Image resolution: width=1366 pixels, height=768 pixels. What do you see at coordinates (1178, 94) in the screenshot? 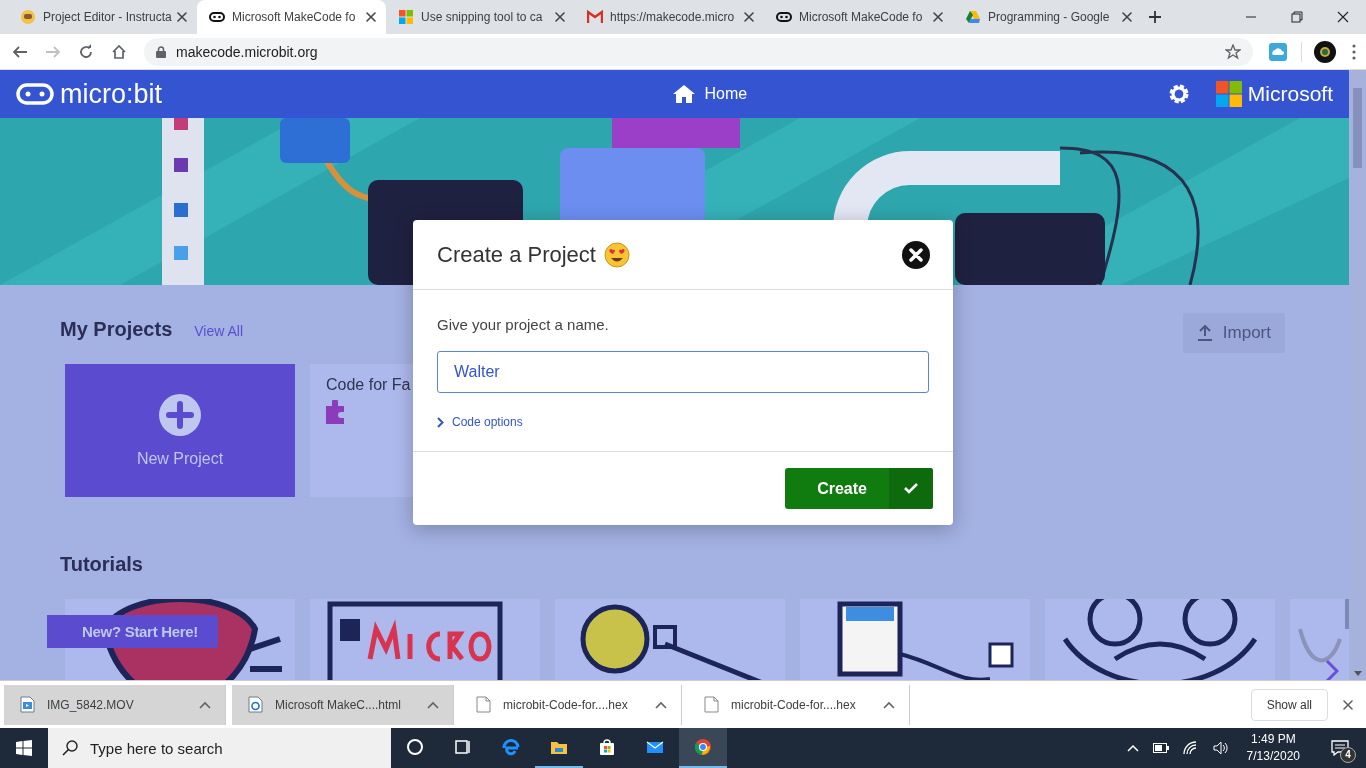
I see `settings-icon` at bounding box center [1178, 94].